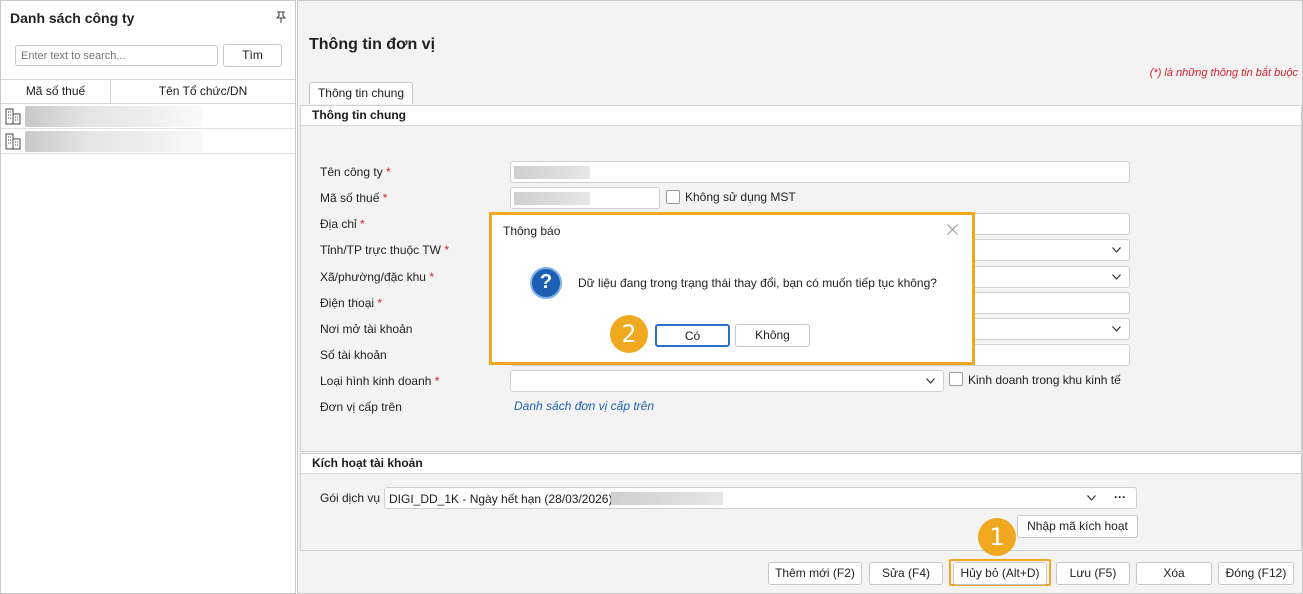 The width and height of the screenshot is (1303, 594). I want to click on service-package-value: DIGI_DD_1K - Ngày hết hạn (28/03/2026) -, so click(504, 499).